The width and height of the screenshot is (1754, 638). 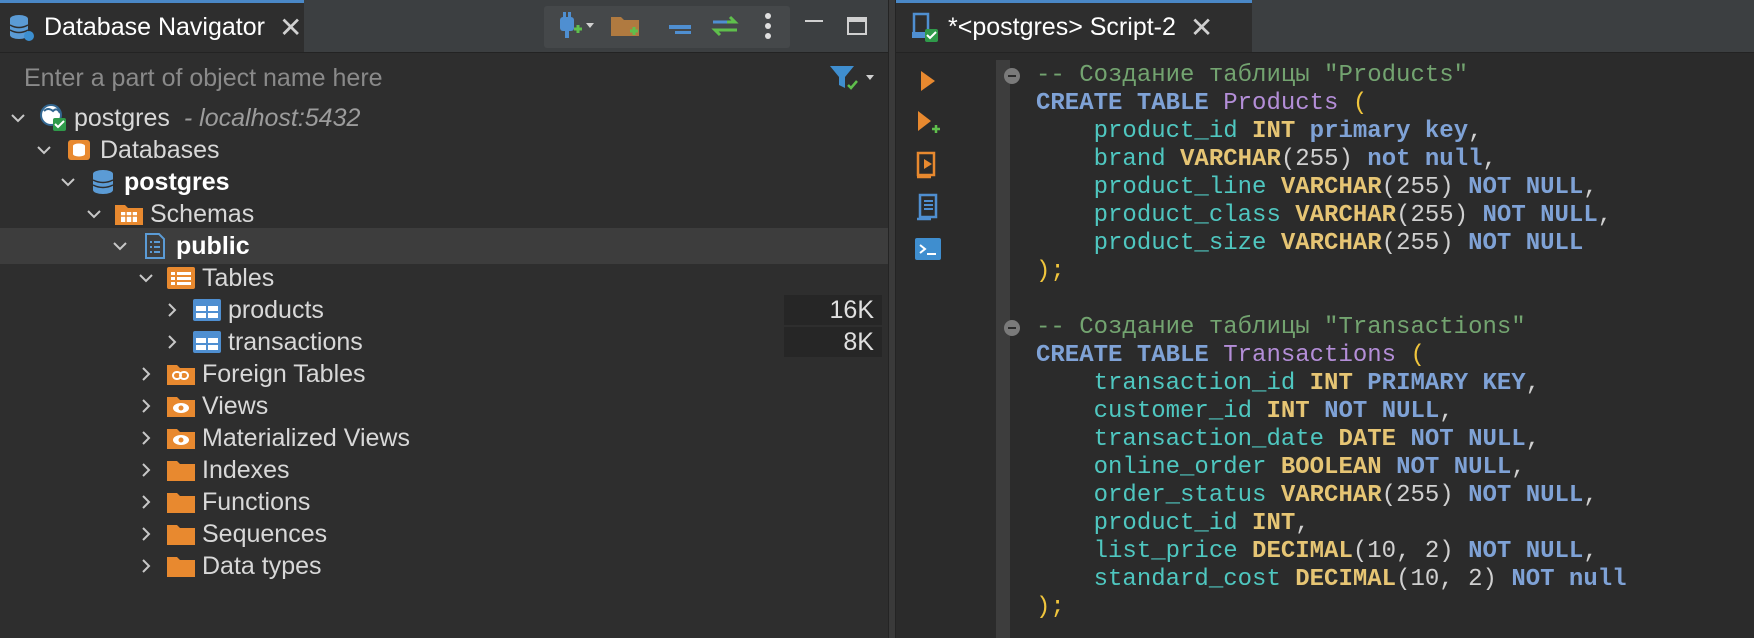 What do you see at coordinates (444, 278) in the screenshot?
I see `tree-item-tables: Tables` at bounding box center [444, 278].